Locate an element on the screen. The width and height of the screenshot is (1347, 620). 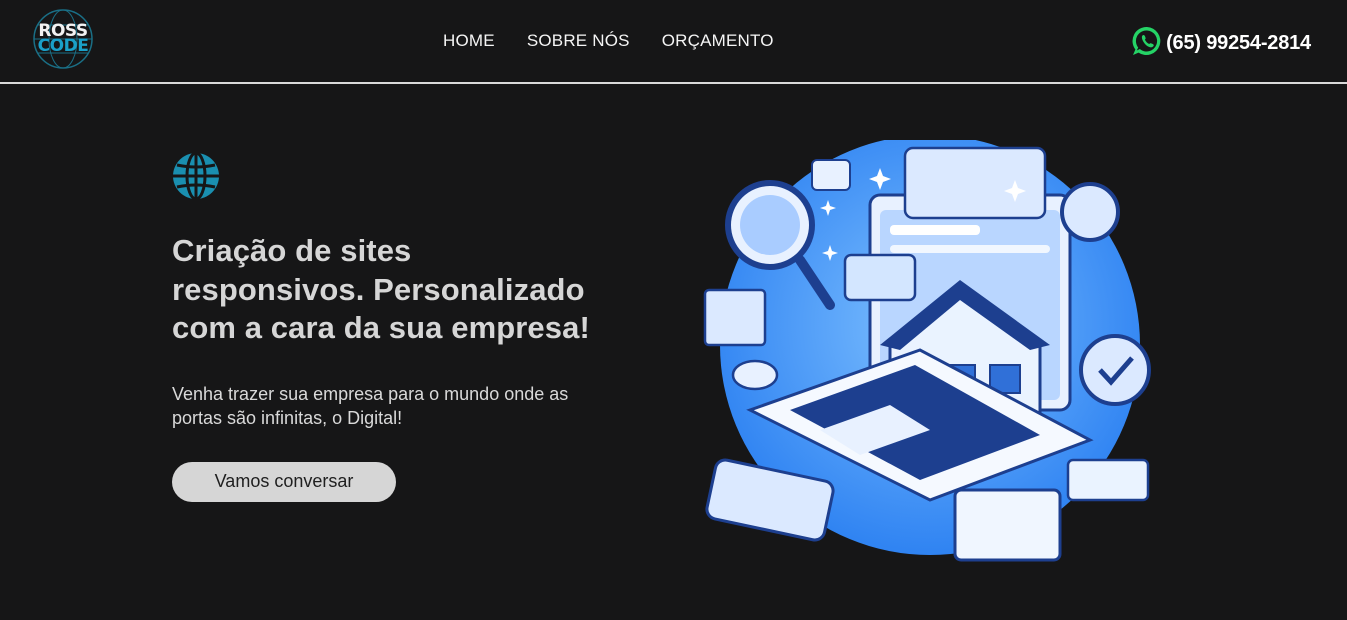
card-stack is located at coordinates (1007, 525).